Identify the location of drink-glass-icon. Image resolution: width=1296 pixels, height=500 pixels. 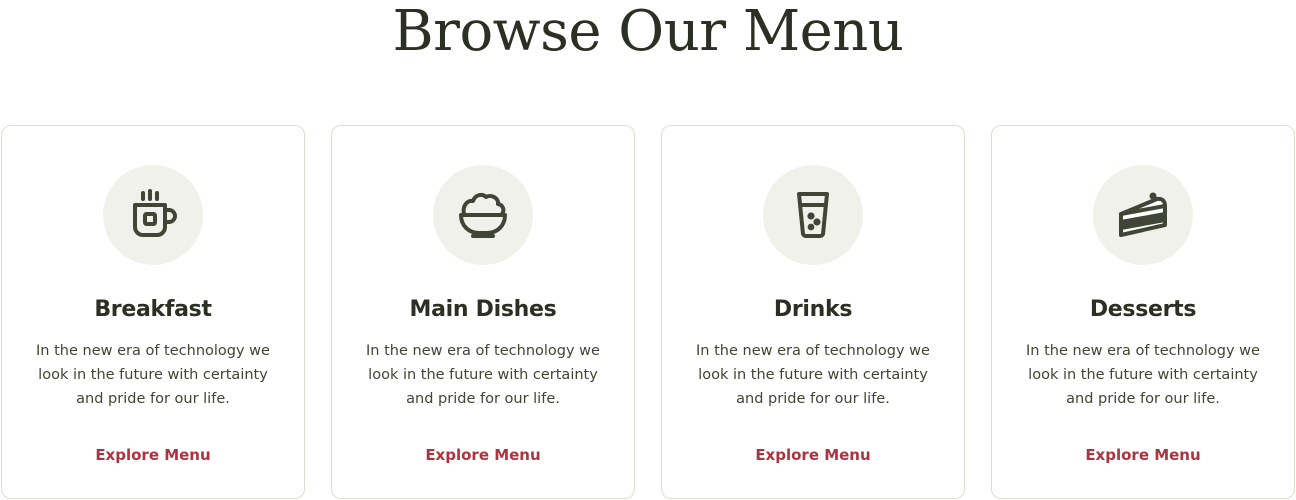
(813, 215).